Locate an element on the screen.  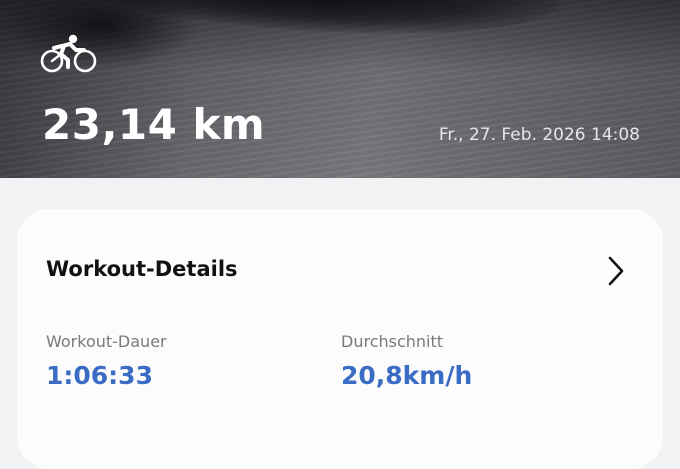
cycling-icon is located at coordinates (68, 53).